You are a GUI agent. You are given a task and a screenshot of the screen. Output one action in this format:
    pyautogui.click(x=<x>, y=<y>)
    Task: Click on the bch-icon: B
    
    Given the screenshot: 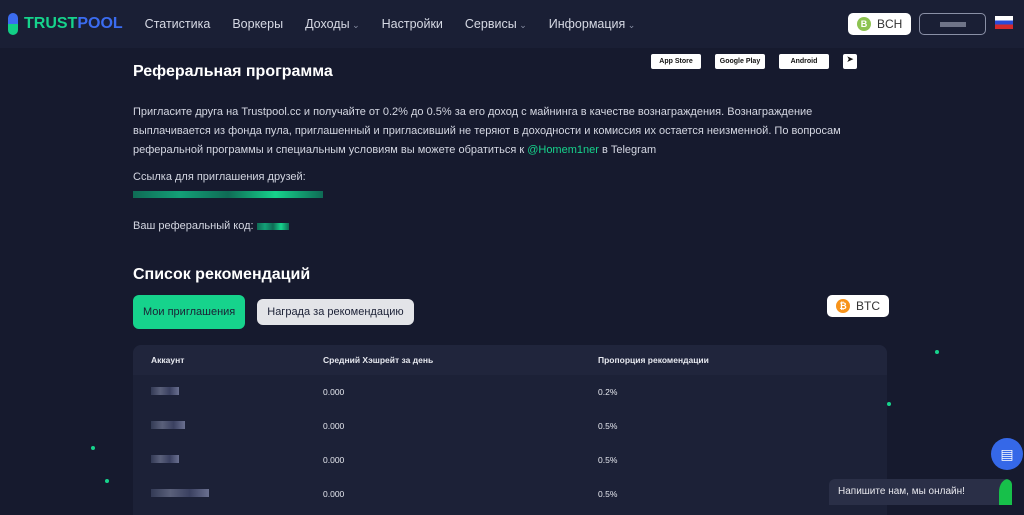 What is the action you would take?
    pyautogui.click(x=864, y=24)
    